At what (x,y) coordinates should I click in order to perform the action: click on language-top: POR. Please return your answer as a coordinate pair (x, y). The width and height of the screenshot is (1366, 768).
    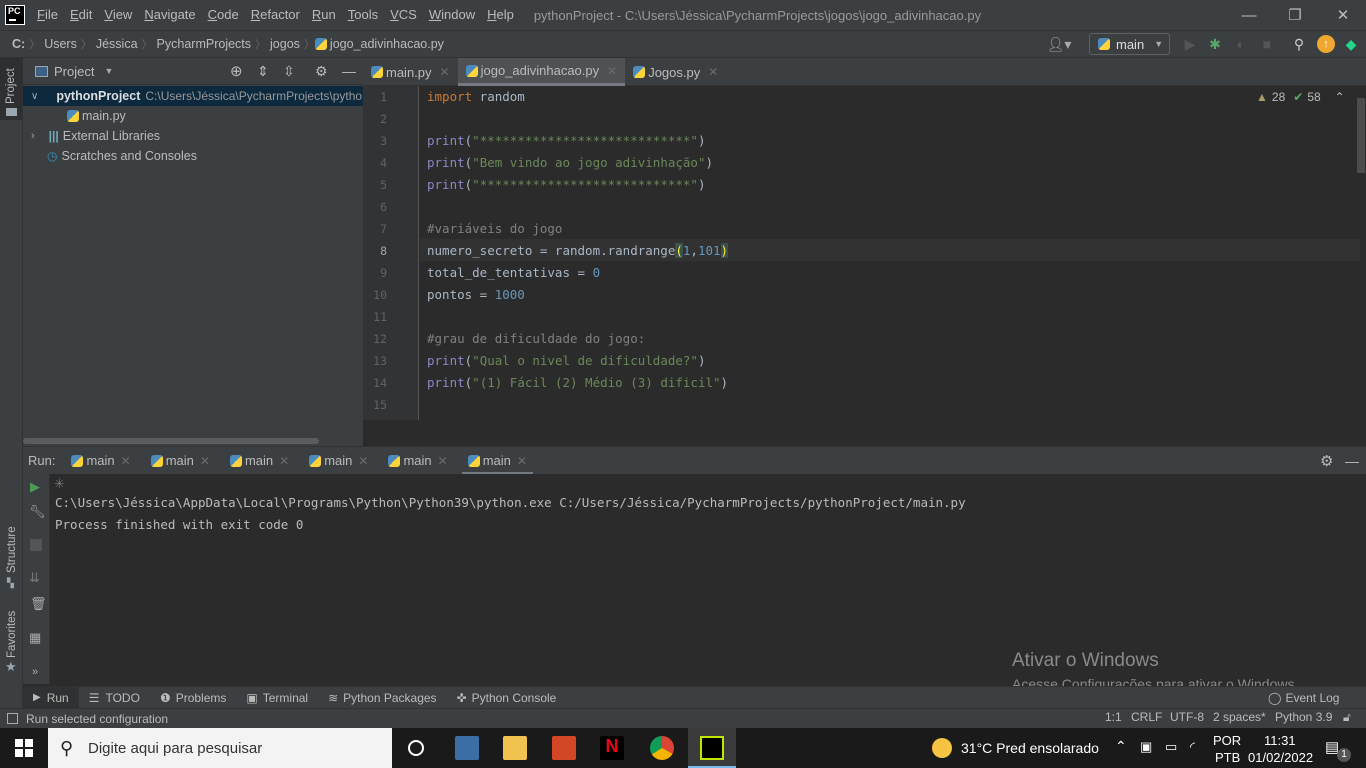
    Looking at the image, I should click on (1227, 740).